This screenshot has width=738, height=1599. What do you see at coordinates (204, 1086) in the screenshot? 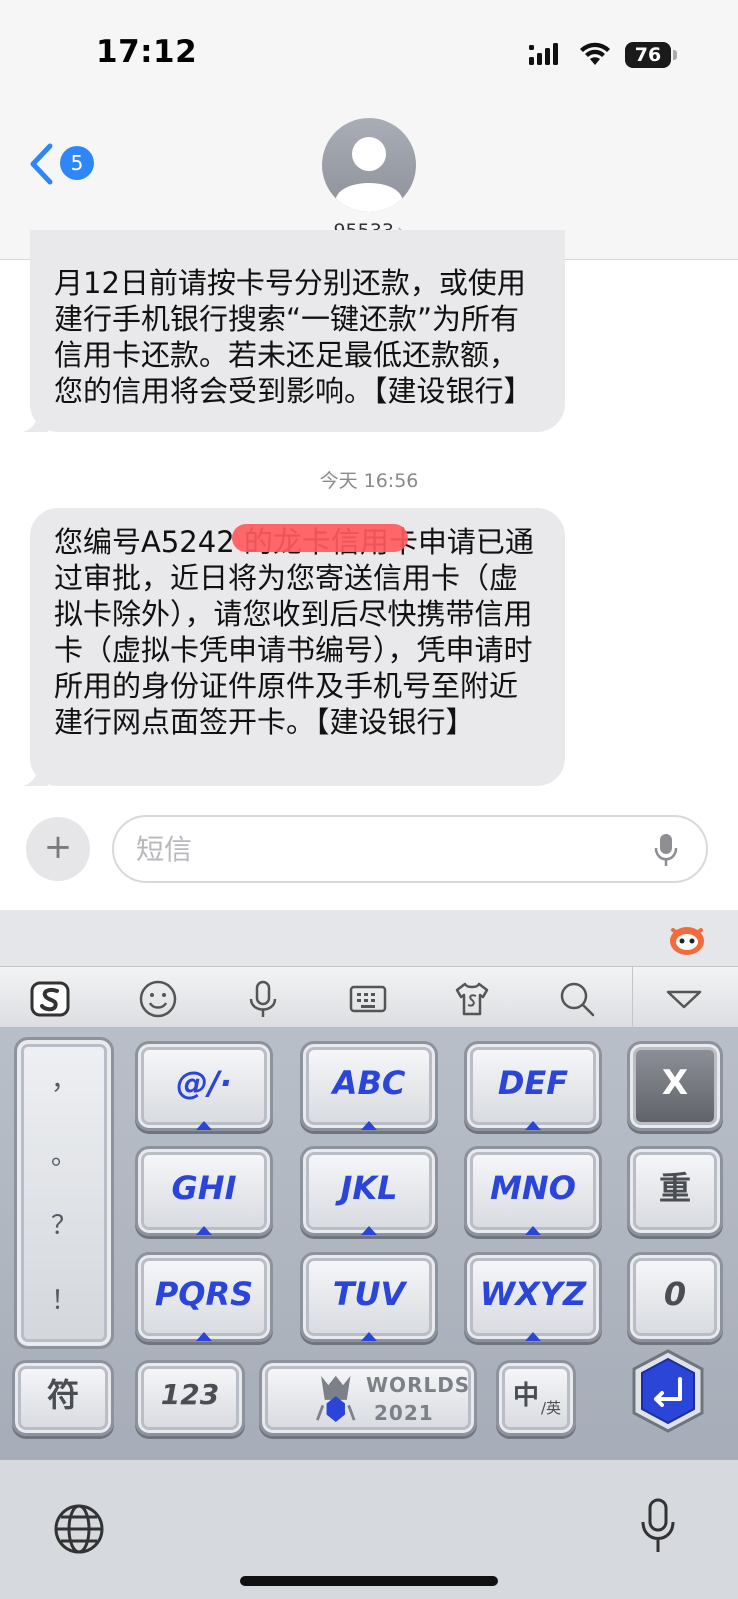
I see `key-symbols-at: @/·` at bounding box center [204, 1086].